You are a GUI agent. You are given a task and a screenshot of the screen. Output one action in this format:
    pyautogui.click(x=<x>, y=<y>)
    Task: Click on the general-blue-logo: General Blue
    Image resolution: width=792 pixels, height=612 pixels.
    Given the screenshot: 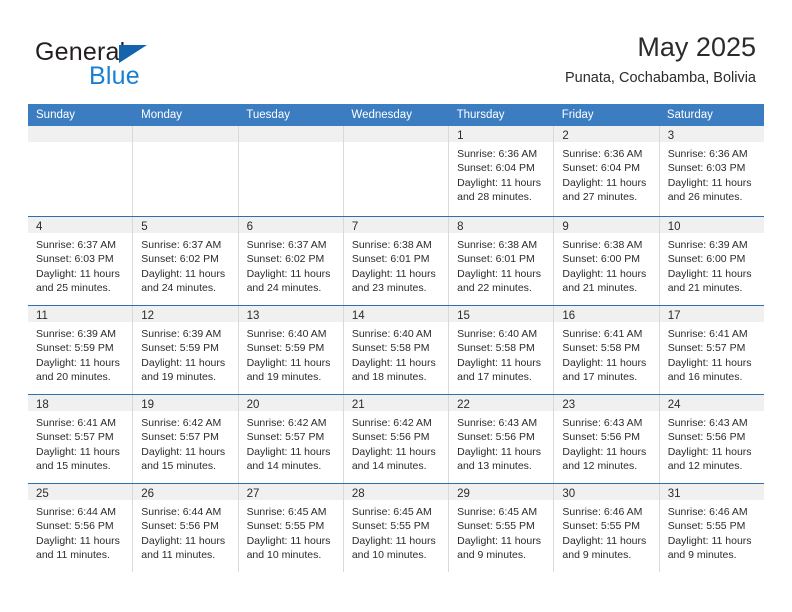 What is the action you would take?
    pyautogui.click(x=140, y=65)
    